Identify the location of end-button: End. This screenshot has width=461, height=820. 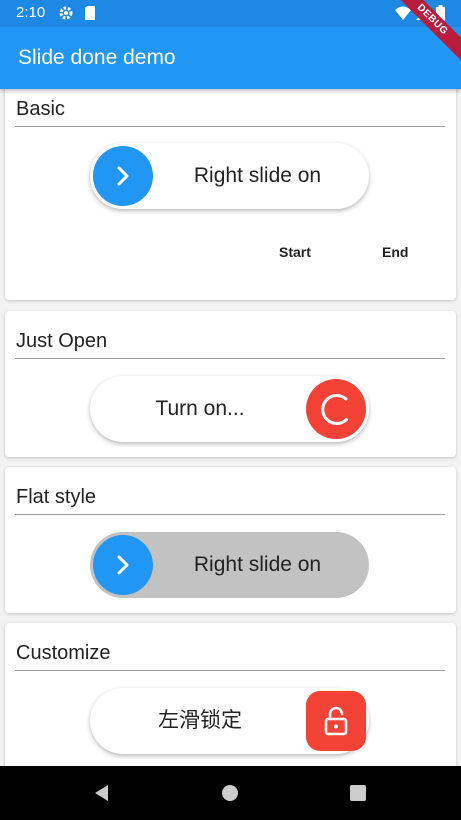
(395, 252).